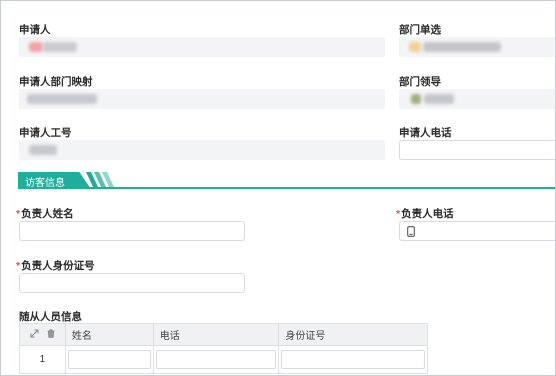 The image size is (556, 376). I want to click on row-id-cell, so click(353, 359).